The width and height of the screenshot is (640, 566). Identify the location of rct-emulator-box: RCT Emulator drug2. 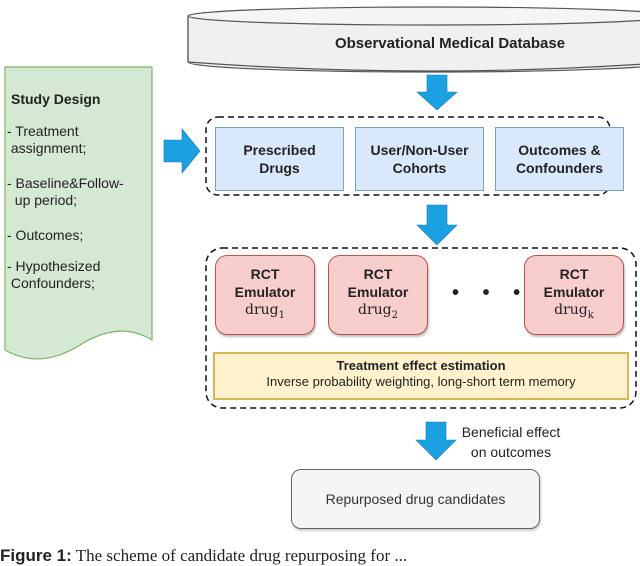
(378, 295).